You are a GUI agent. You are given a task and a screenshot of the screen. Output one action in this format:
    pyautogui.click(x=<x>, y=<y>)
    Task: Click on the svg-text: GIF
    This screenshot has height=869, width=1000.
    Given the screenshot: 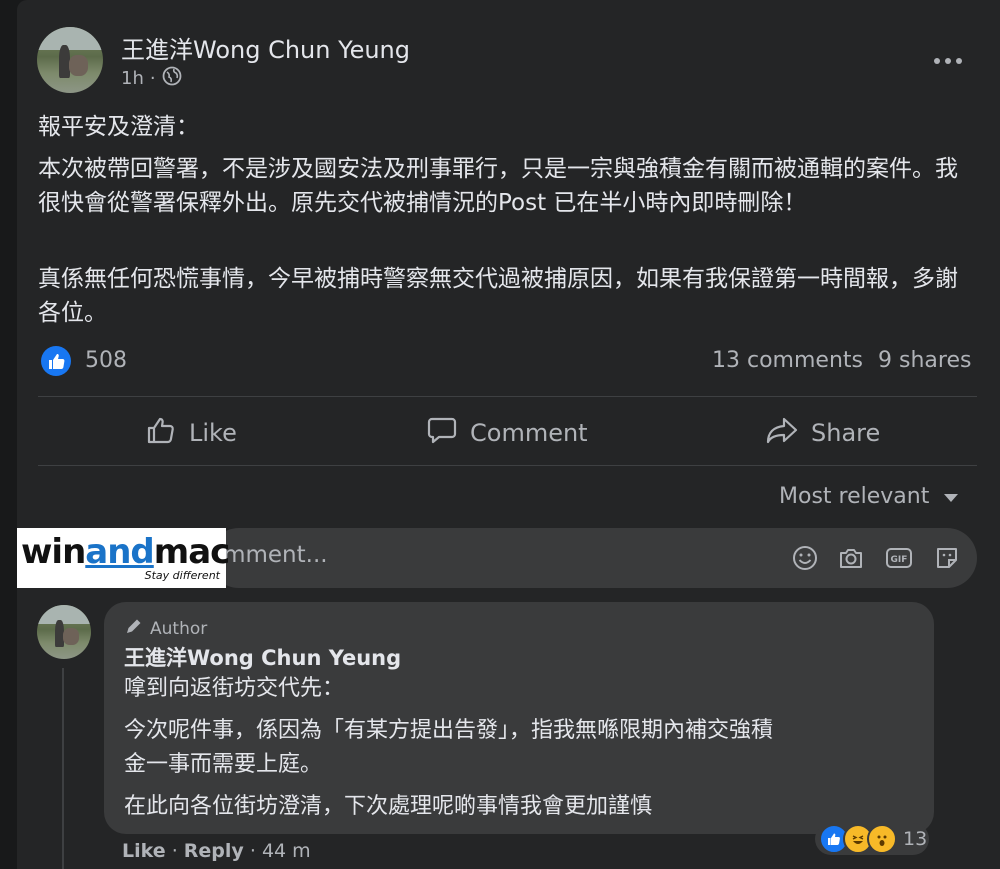 What is the action you would take?
    pyautogui.click(x=899, y=560)
    